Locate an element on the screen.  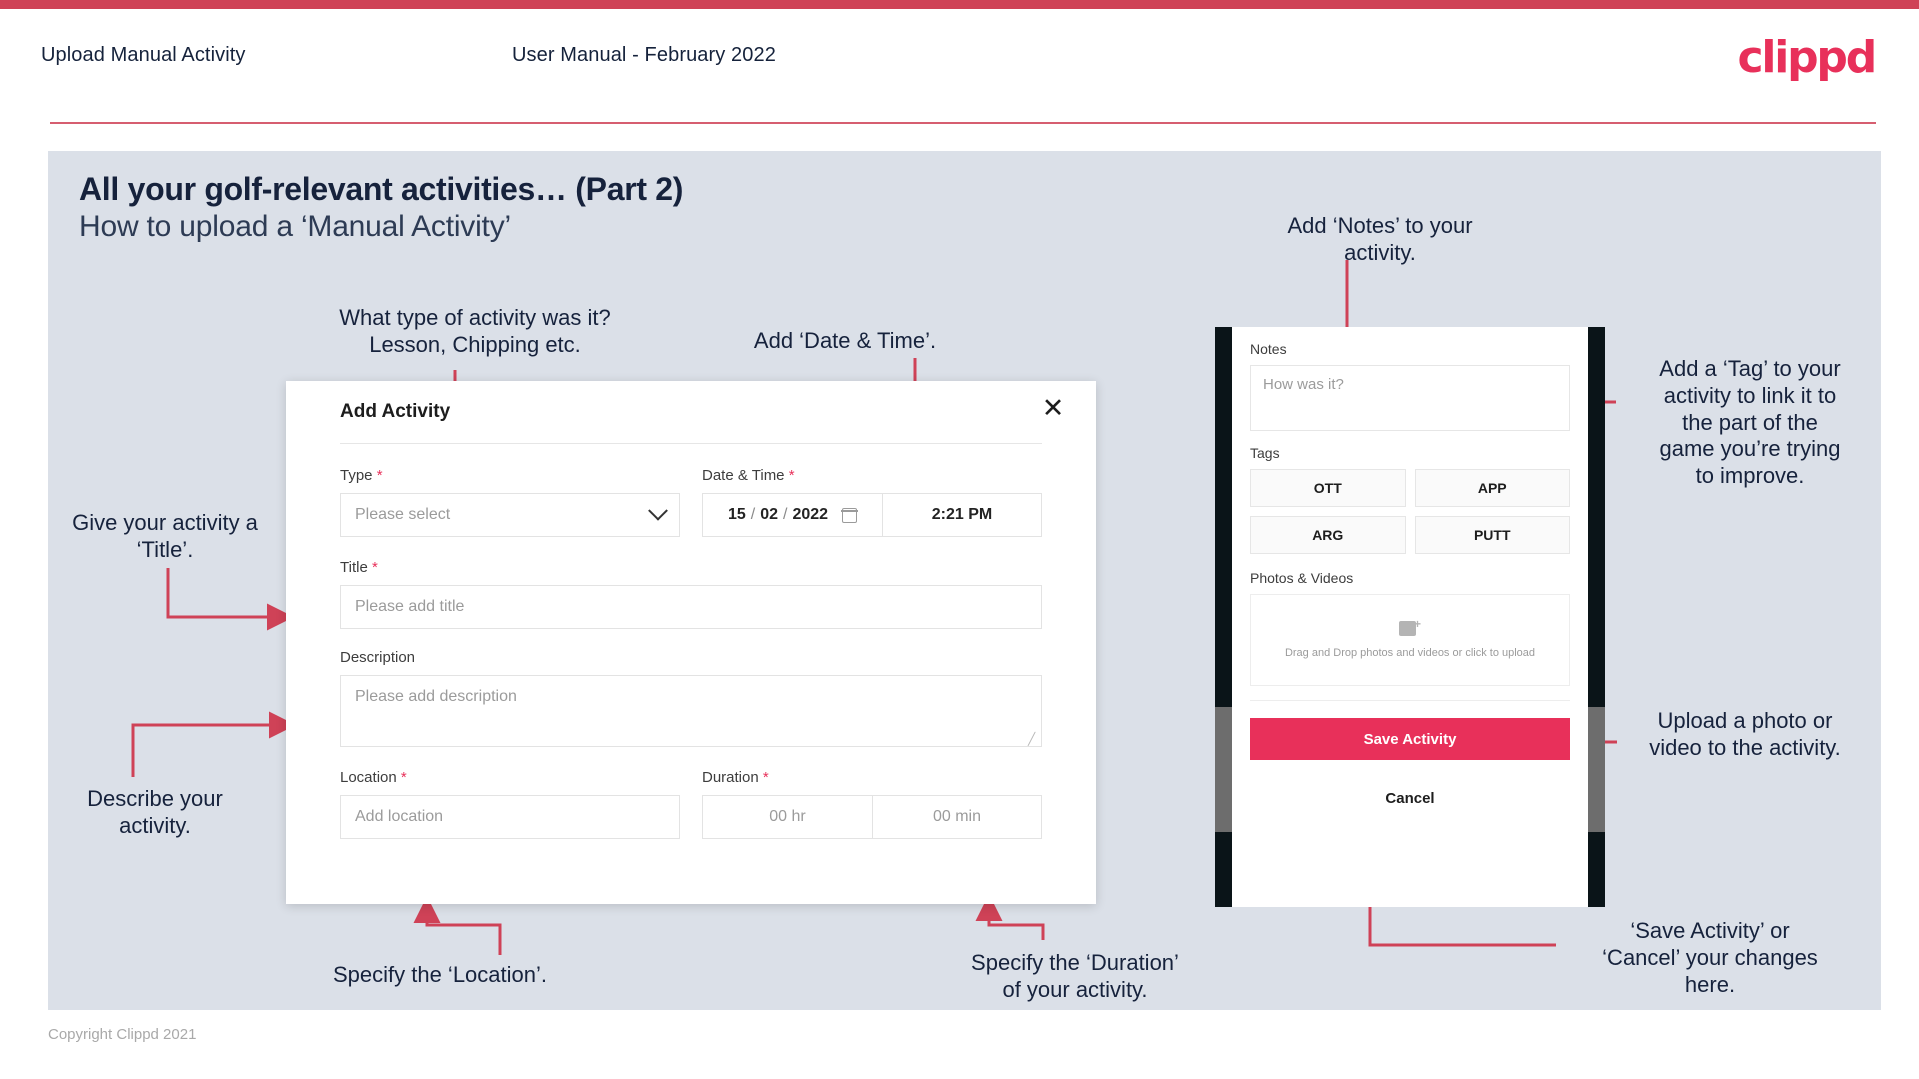
annotation-datetime: Add ‘Date & Time’. is located at coordinates (845, 340).